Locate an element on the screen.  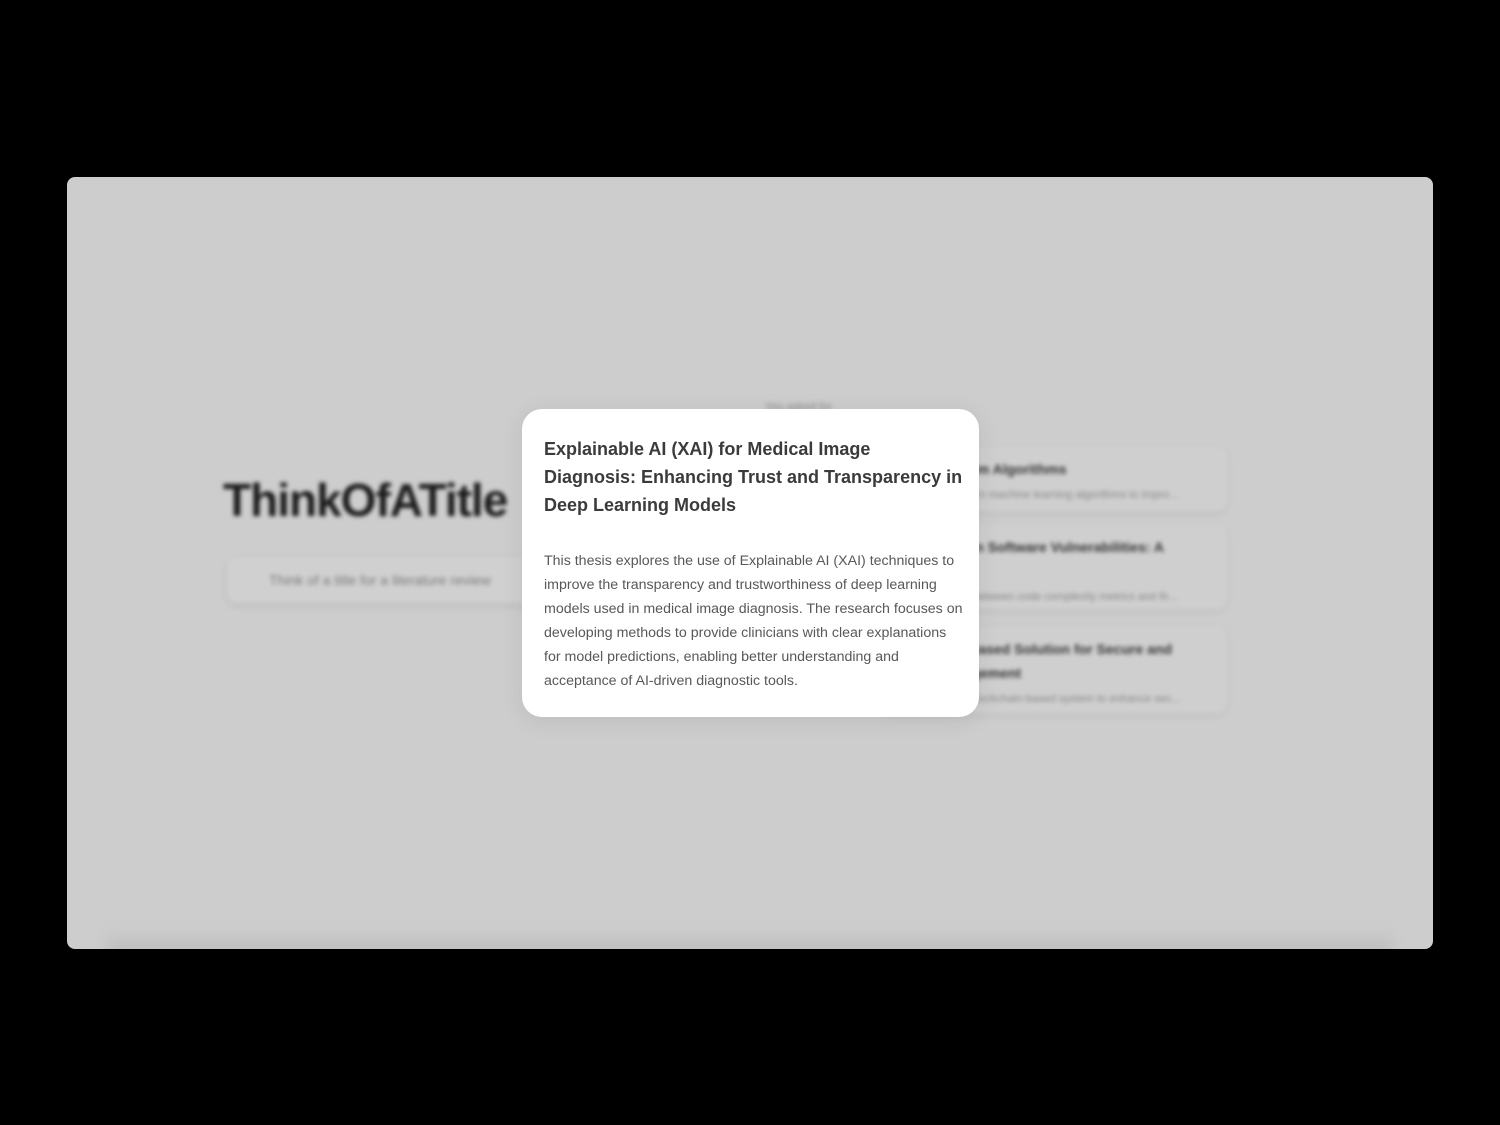
search-input is located at coordinates (409, 580).